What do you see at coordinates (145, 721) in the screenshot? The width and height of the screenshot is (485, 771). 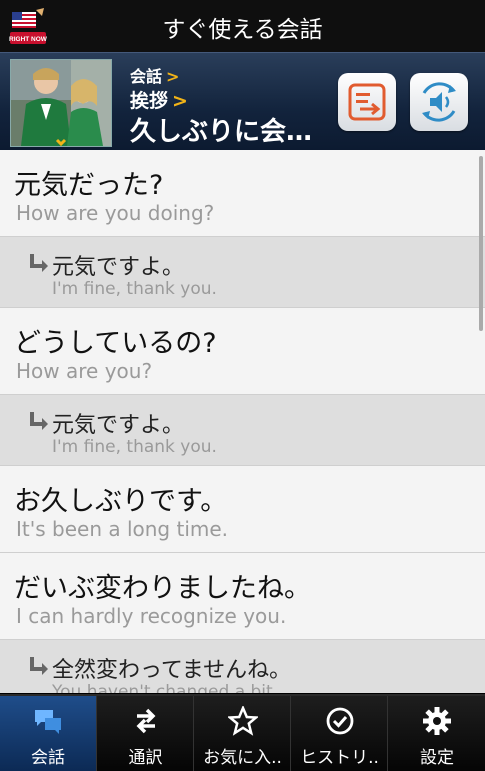 I see `swap-arrows-icon` at bounding box center [145, 721].